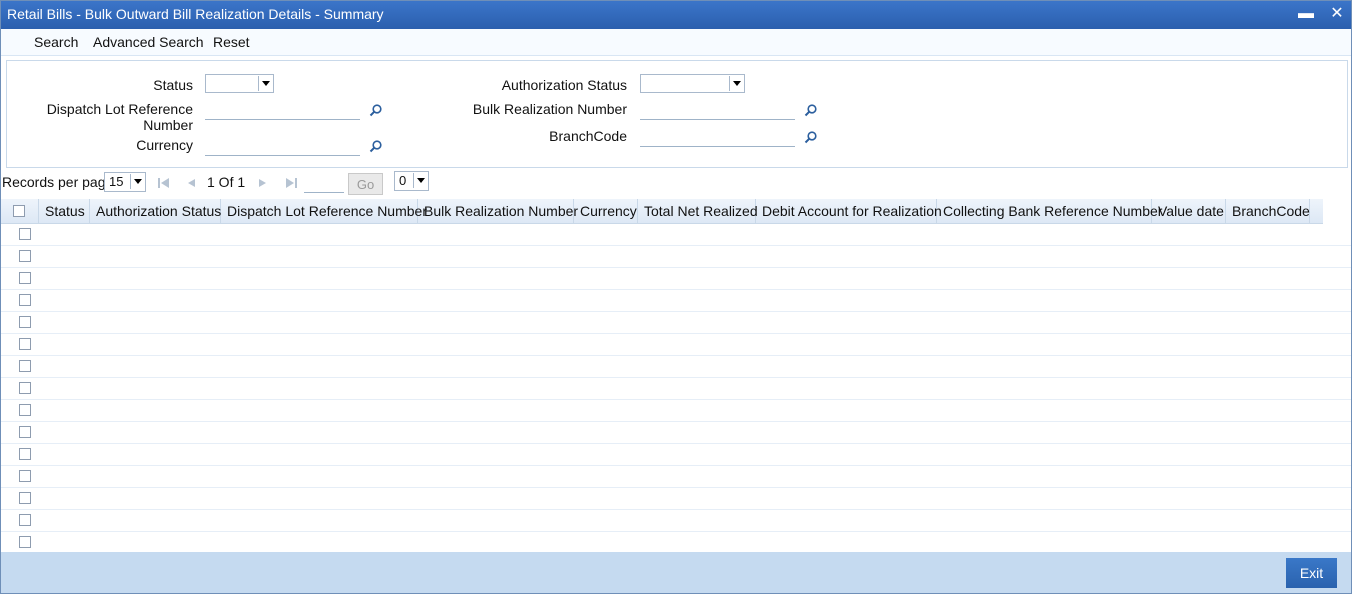 The image size is (1352, 594). I want to click on next-page-icon, so click(263, 183).